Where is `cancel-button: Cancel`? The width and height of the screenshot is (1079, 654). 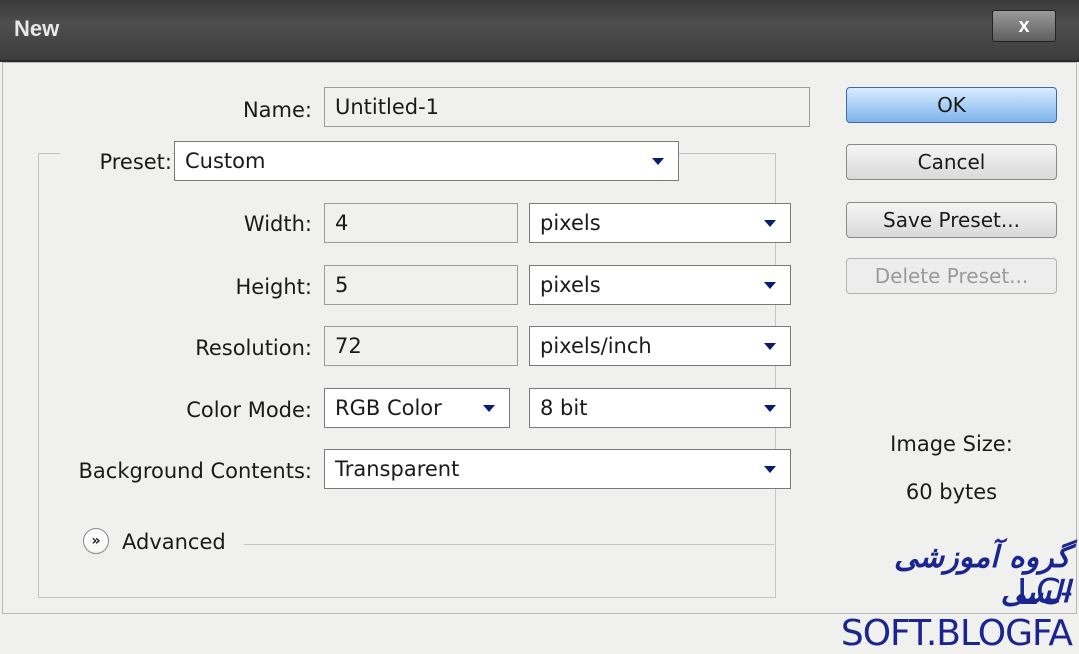
cancel-button: Cancel is located at coordinates (951, 162).